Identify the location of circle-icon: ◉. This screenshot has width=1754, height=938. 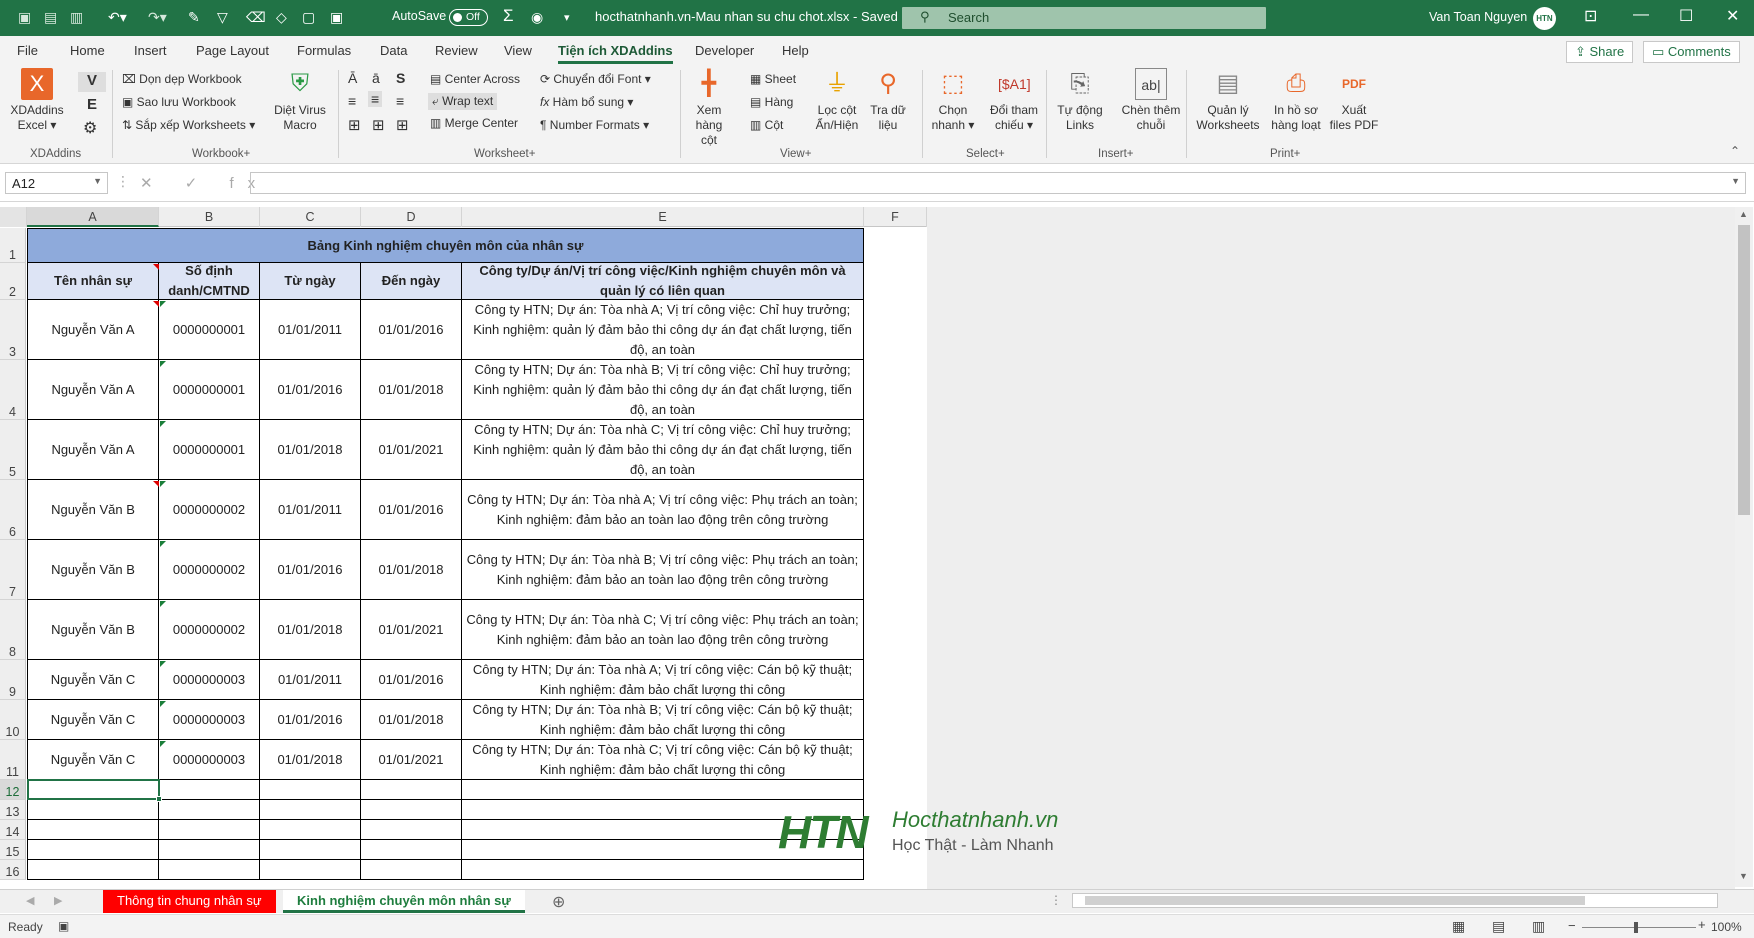
(537, 17).